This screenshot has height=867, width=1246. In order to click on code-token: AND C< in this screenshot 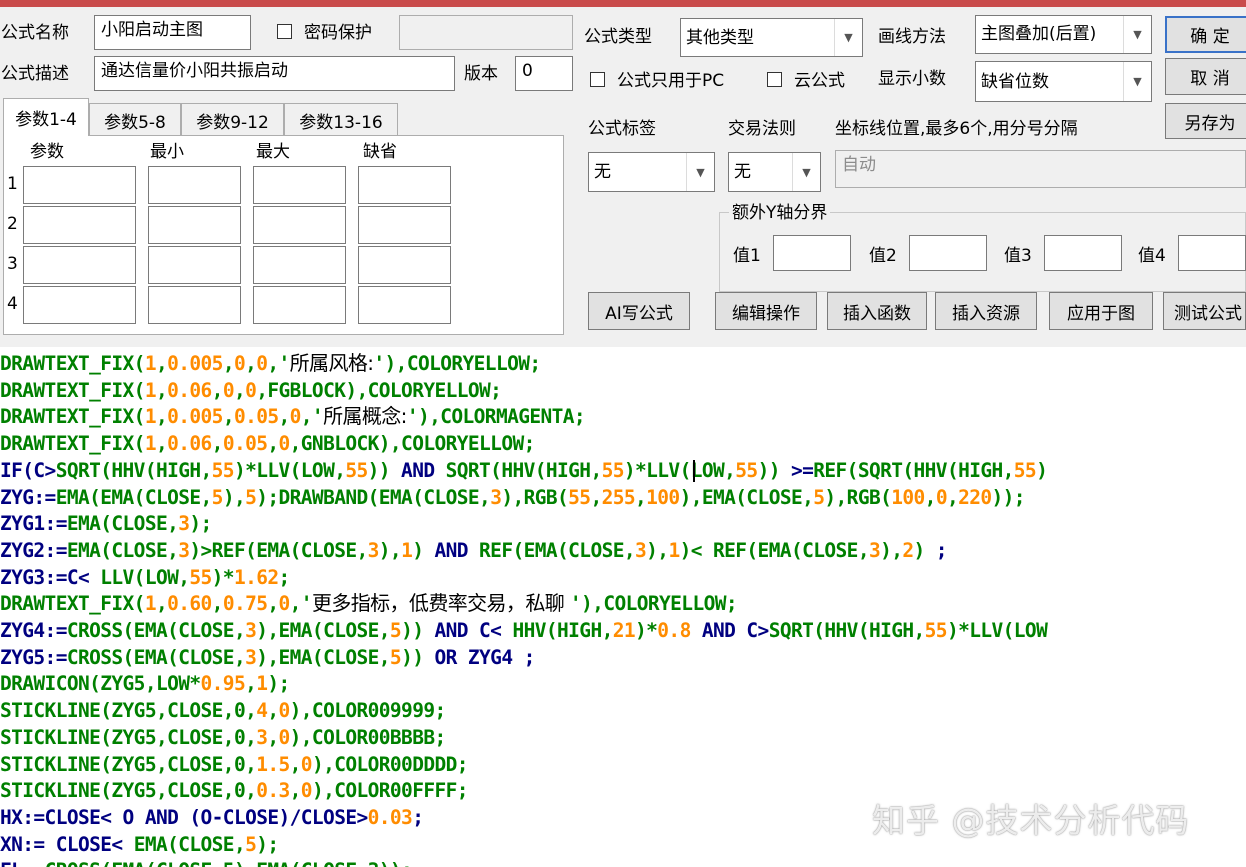, I will do `click(468, 630)`.